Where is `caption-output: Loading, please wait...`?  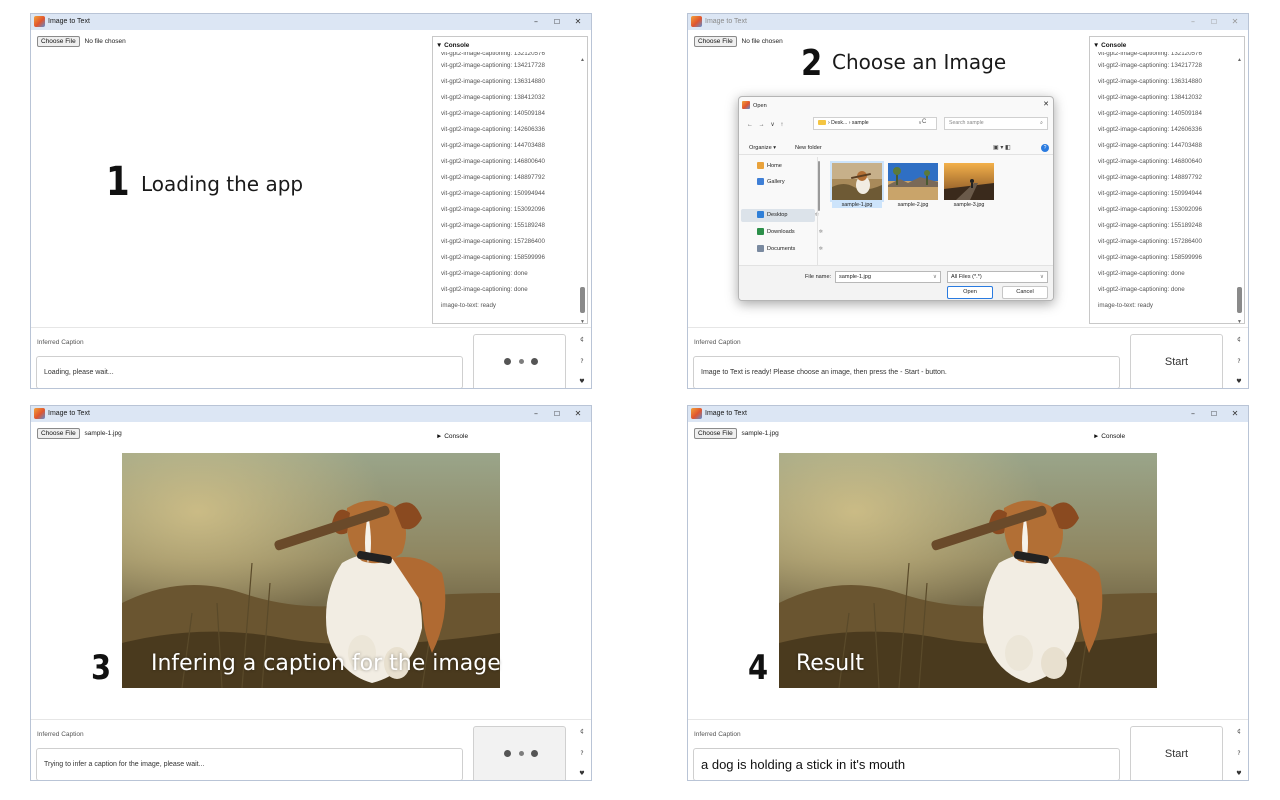
caption-output: Loading, please wait... is located at coordinates (249, 372).